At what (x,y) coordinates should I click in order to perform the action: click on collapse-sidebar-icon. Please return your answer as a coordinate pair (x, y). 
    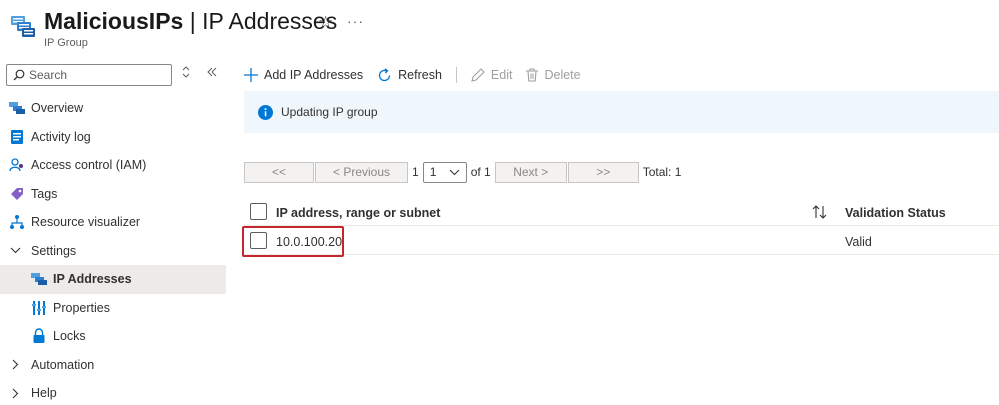
    Looking at the image, I should click on (212, 73).